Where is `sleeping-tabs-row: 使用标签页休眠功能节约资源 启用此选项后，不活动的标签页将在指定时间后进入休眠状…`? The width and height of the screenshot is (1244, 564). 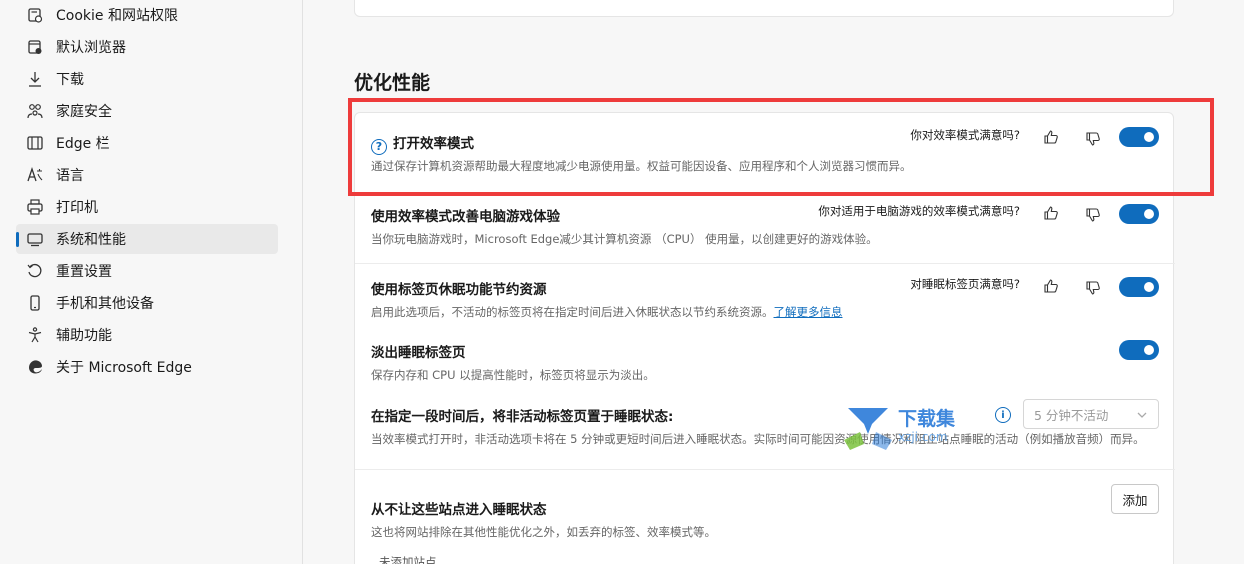 sleeping-tabs-row: 使用标签页休眠功能节约资源 启用此选项后，不活动的标签页将在指定时间后进入休眠状… is located at coordinates (765, 297).